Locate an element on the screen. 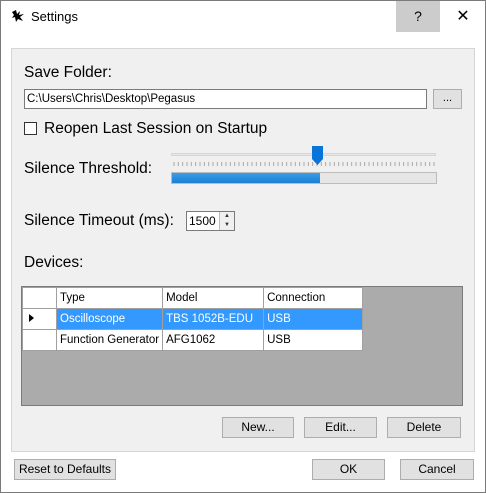  silence-level-meter is located at coordinates (304, 178).